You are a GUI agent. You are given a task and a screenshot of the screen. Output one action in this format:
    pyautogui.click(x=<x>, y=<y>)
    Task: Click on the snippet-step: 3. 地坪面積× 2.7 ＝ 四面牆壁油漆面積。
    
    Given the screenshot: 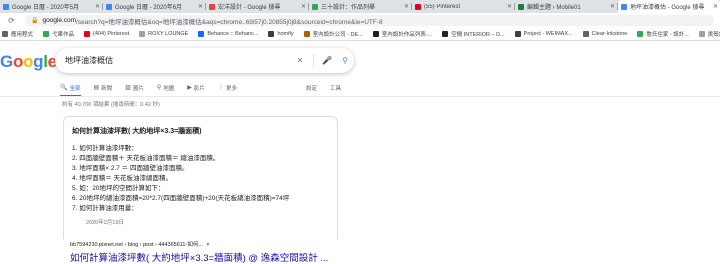 What is the action you would take?
    pyautogui.click(x=130, y=168)
    